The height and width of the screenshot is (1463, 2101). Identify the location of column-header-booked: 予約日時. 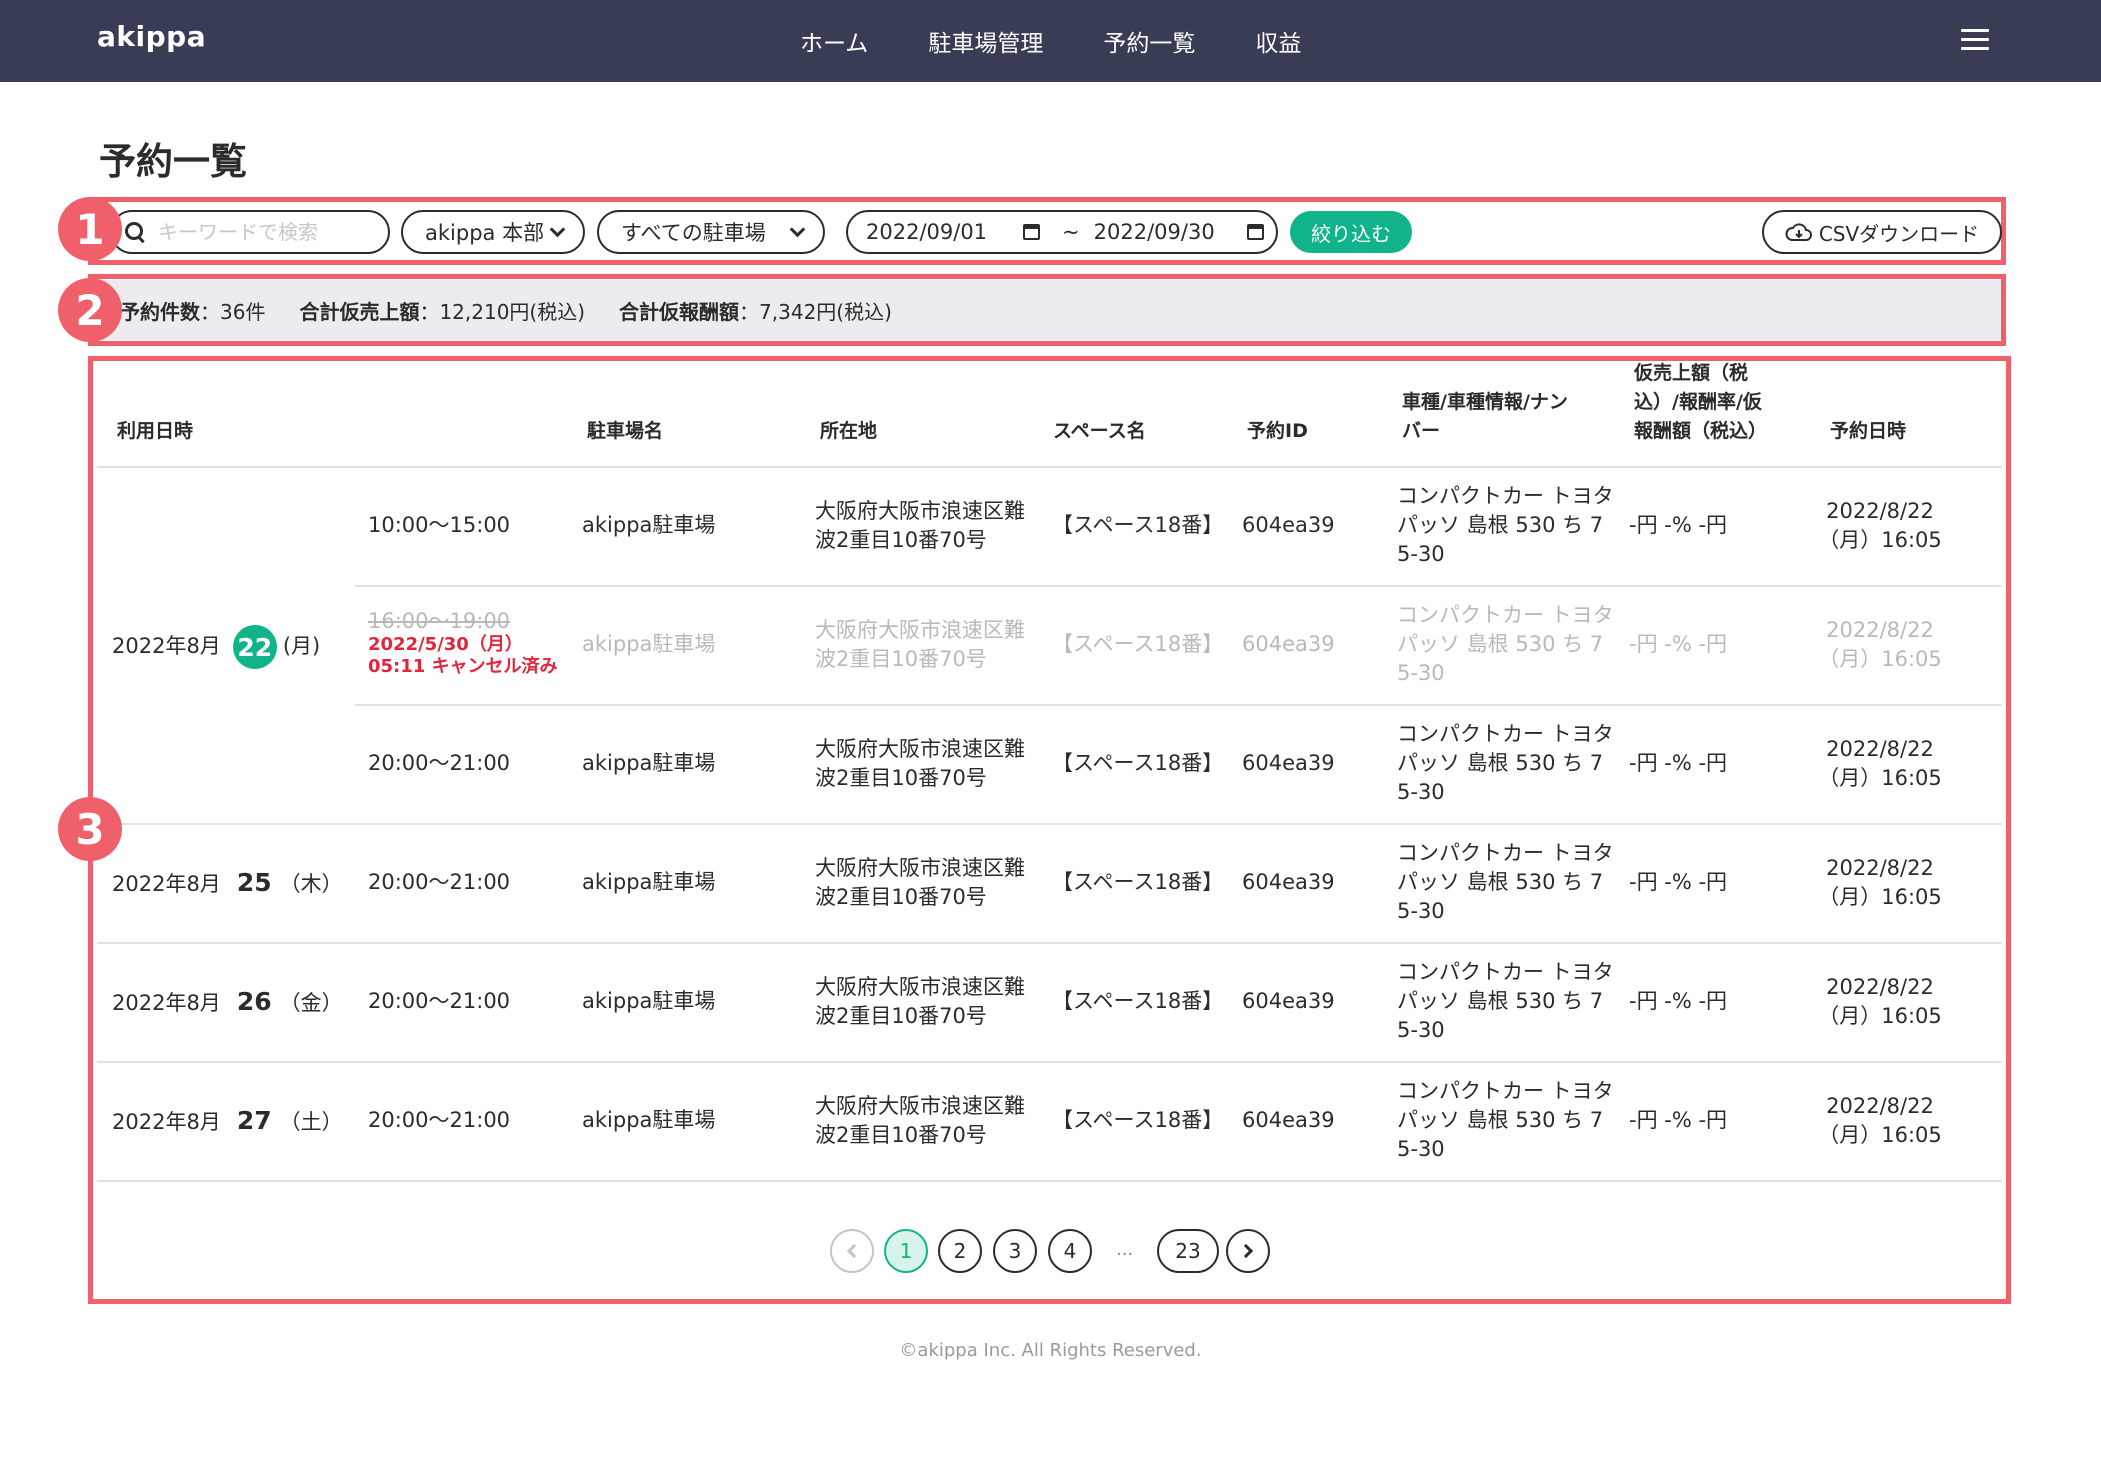
(1868, 431).